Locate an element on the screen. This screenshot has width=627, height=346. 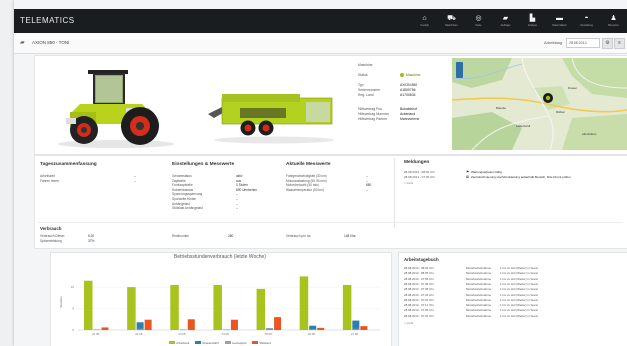
nav-item-label: Auftrage is located at coordinates (505, 25).